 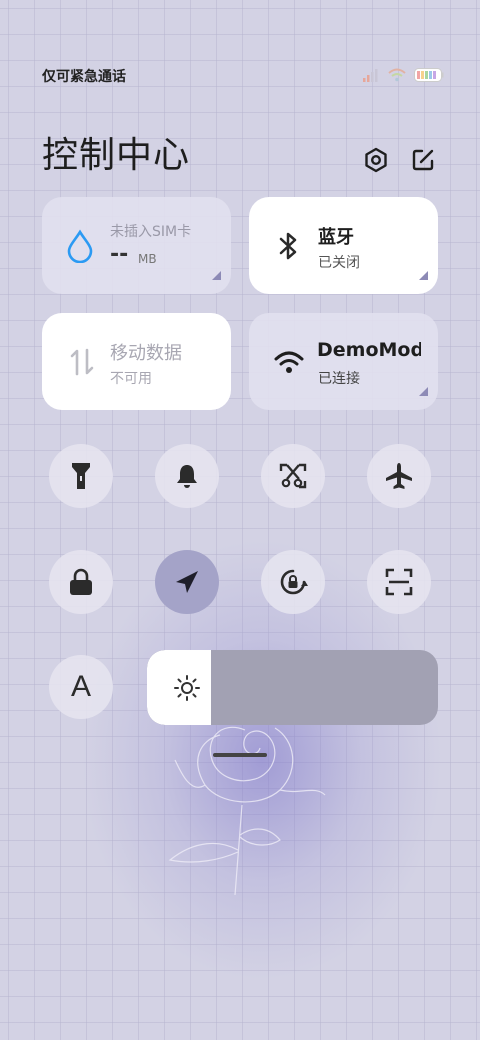 What do you see at coordinates (119, 254) in the screenshot?
I see `data-usage-value: --` at bounding box center [119, 254].